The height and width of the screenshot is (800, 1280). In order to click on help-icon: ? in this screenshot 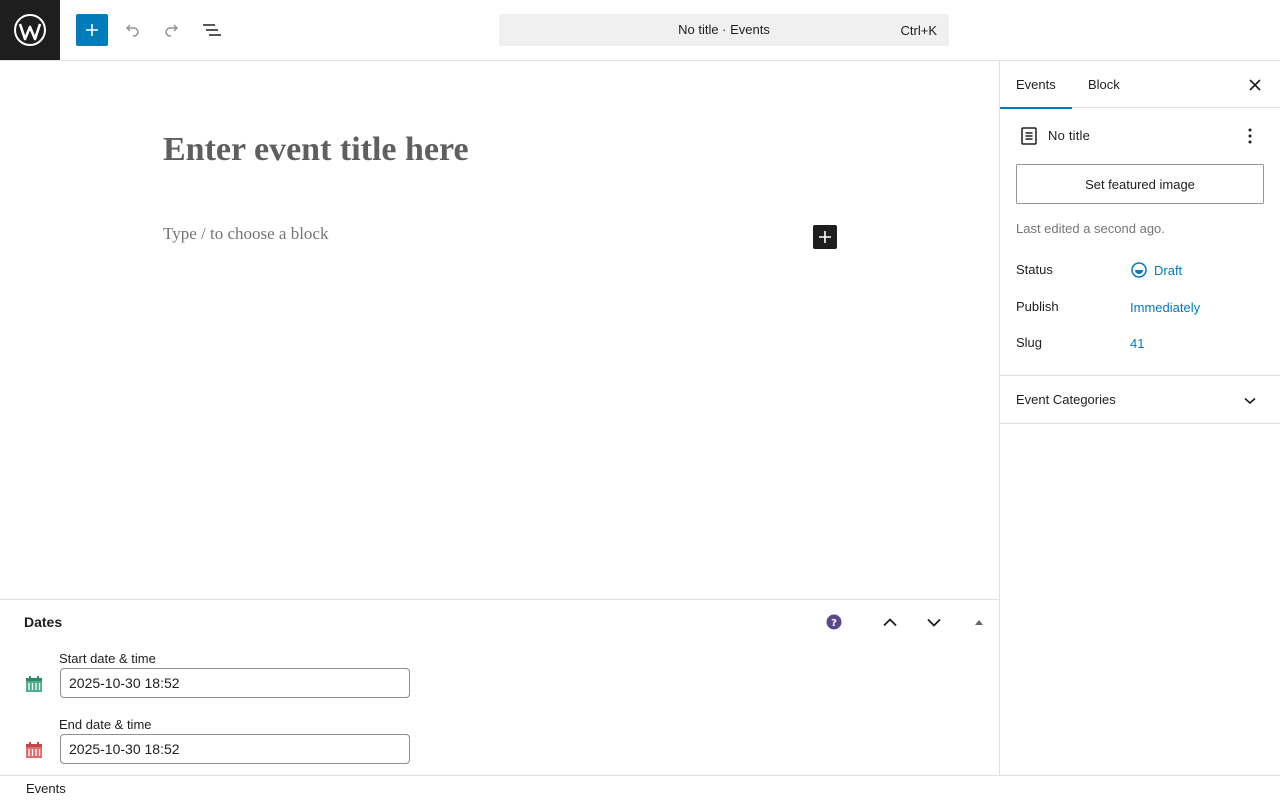, I will do `click(834, 622)`.